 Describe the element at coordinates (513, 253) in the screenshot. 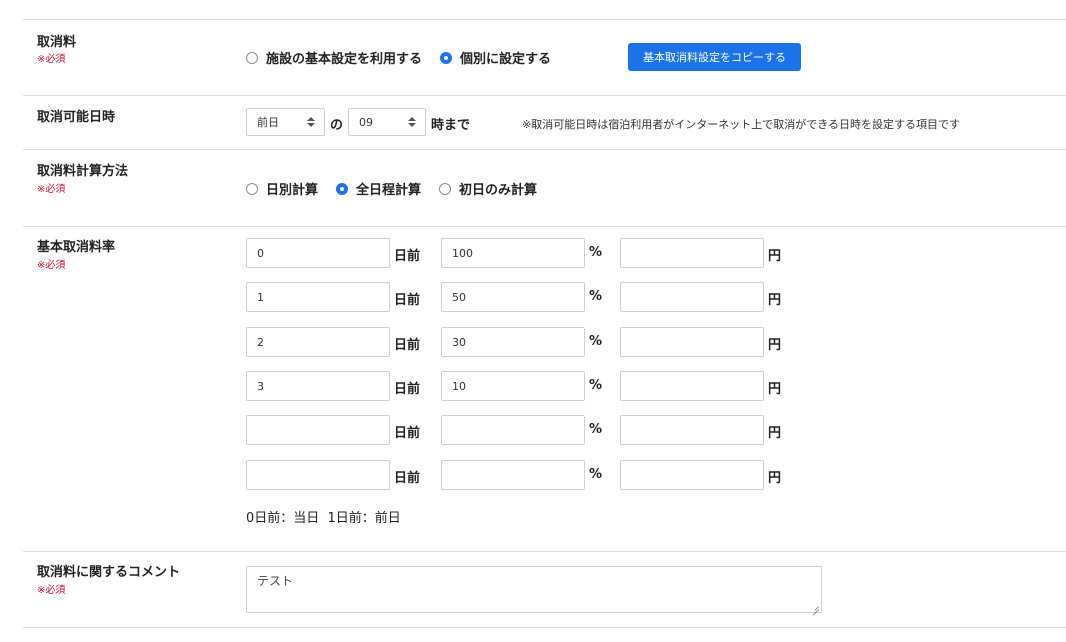

I see `percent-input: 100` at that location.